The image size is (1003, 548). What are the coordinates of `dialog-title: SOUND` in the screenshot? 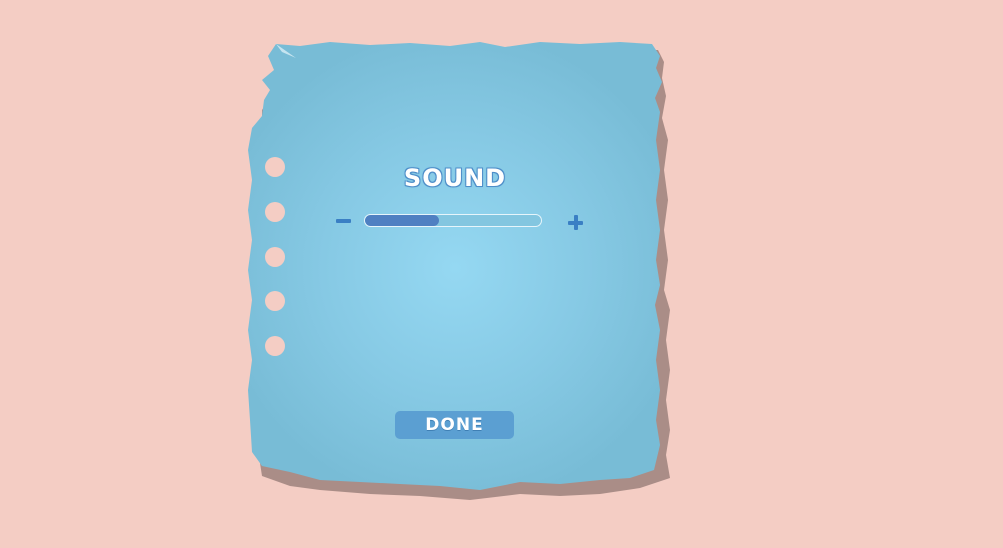 It's located at (455, 178).